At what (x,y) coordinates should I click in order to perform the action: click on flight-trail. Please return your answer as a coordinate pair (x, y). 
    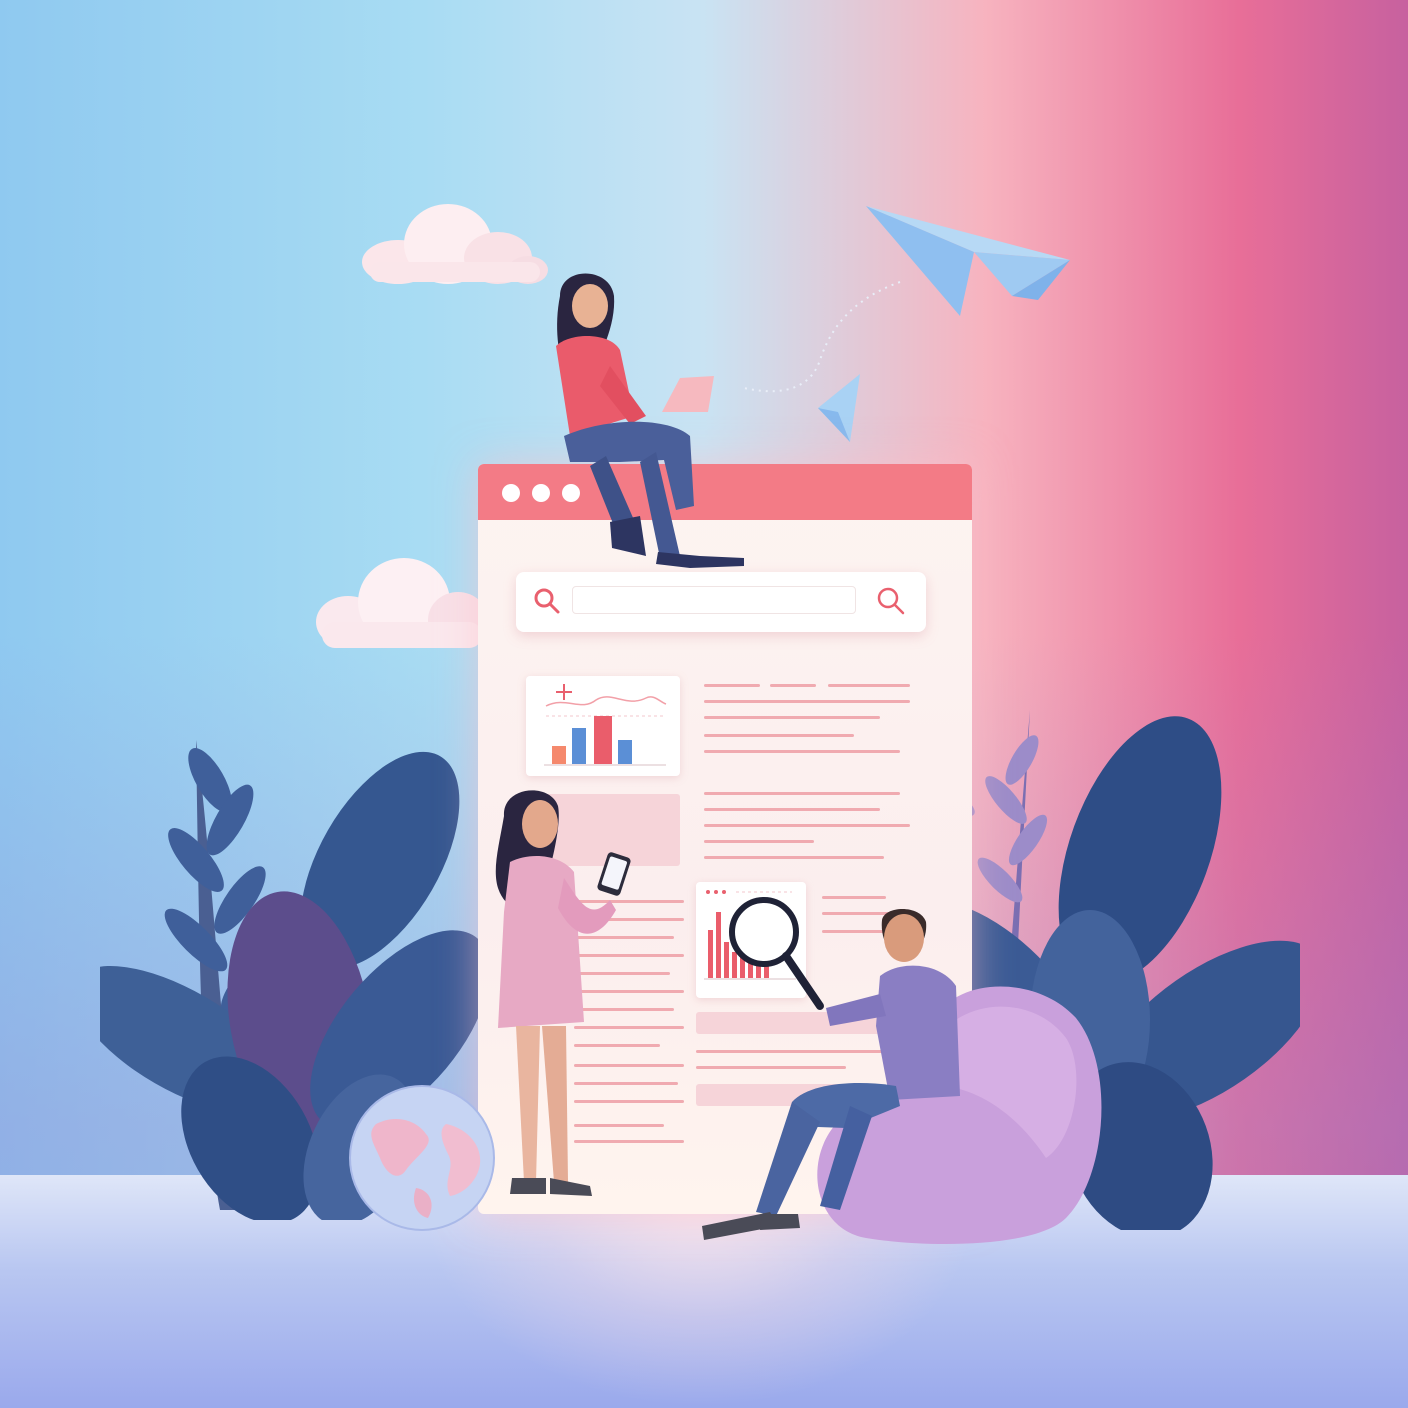
    Looking at the image, I should click on (822, 337).